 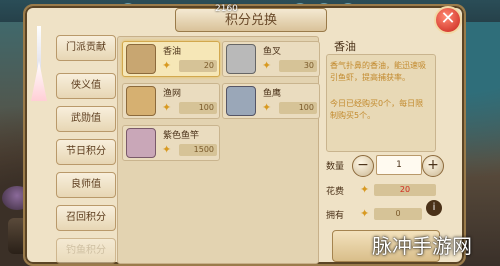 What do you see at coordinates (272, 94) in the screenshot?
I see `item-name: 鱼鹰` at bounding box center [272, 94].